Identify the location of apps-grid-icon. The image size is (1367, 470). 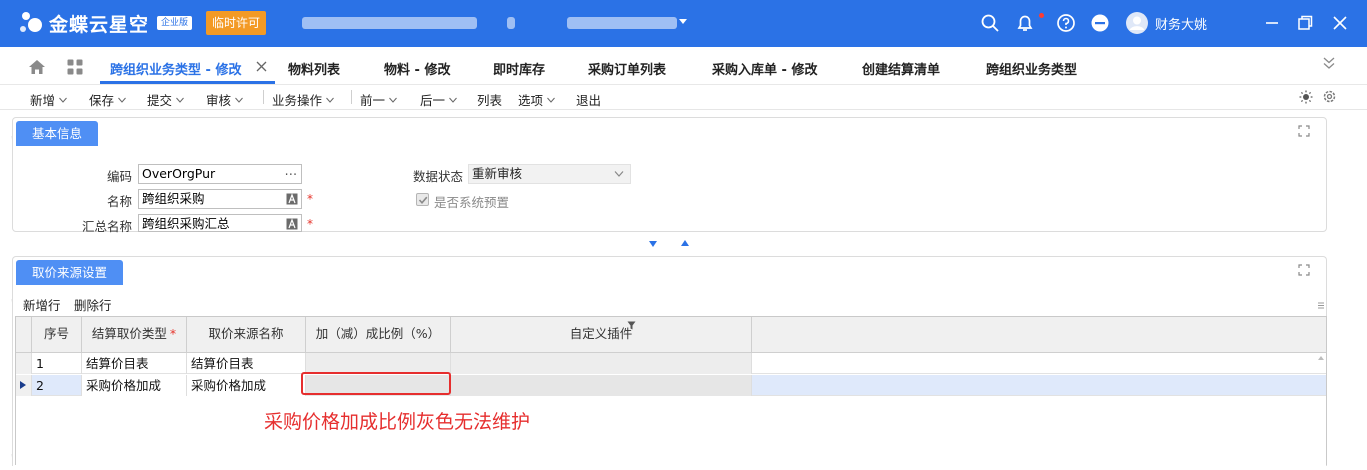
(75, 67).